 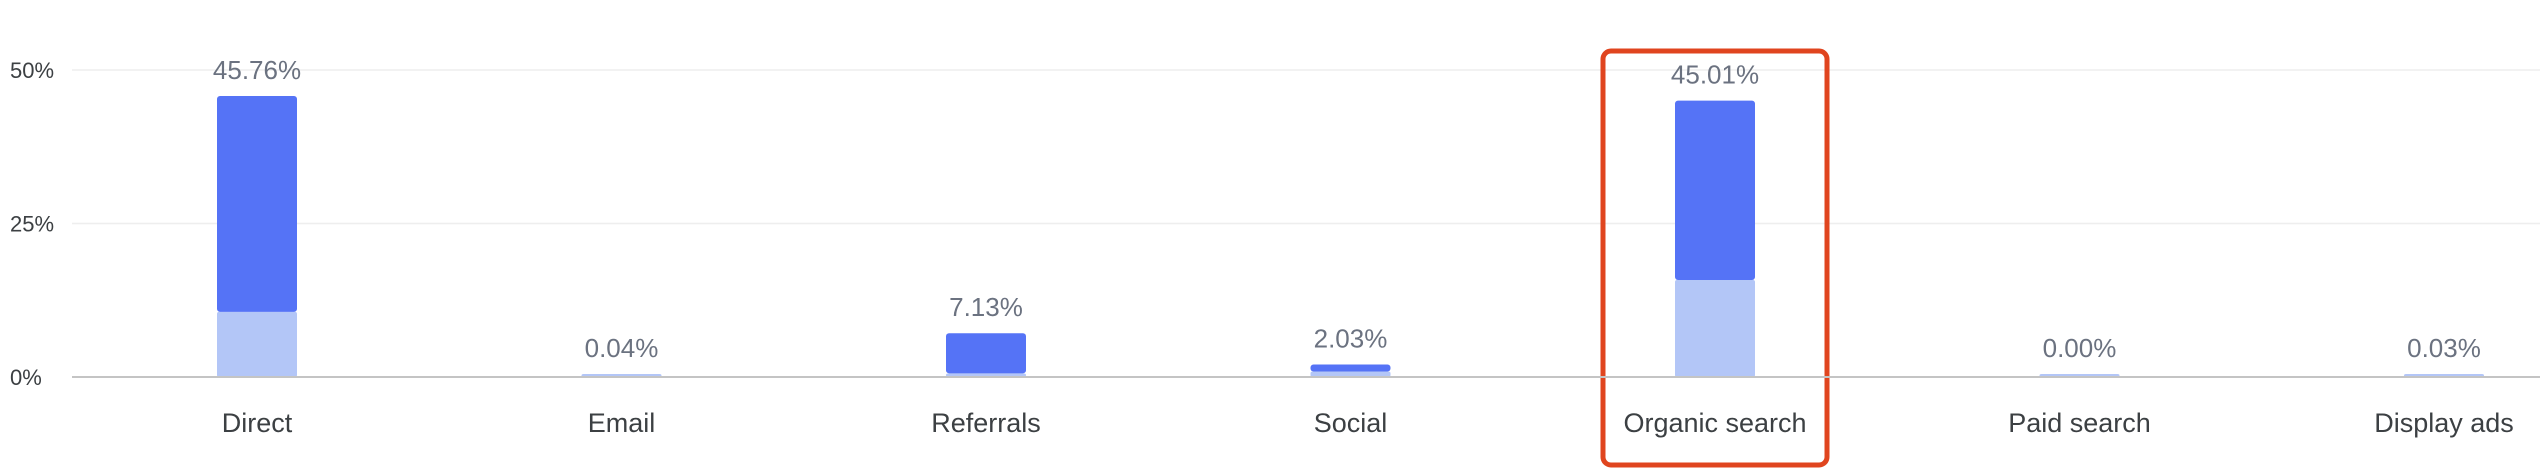 I want to click on data-label: 0.03%, so click(x=2444, y=348).